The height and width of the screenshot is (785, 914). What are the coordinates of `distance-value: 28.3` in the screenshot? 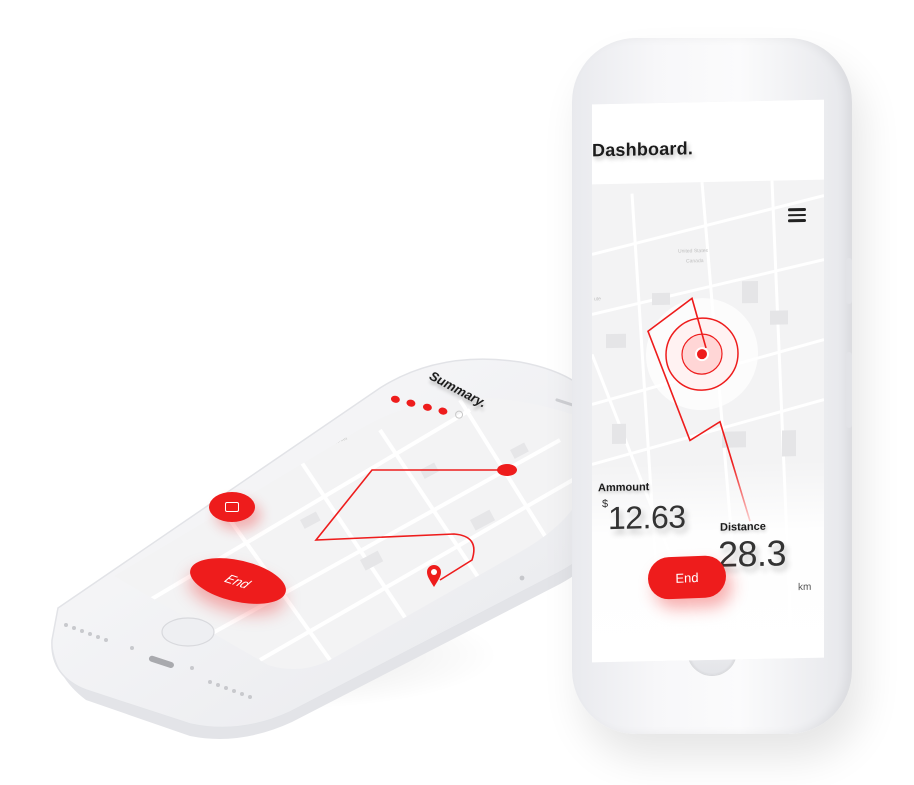 It's located at (752, 553).